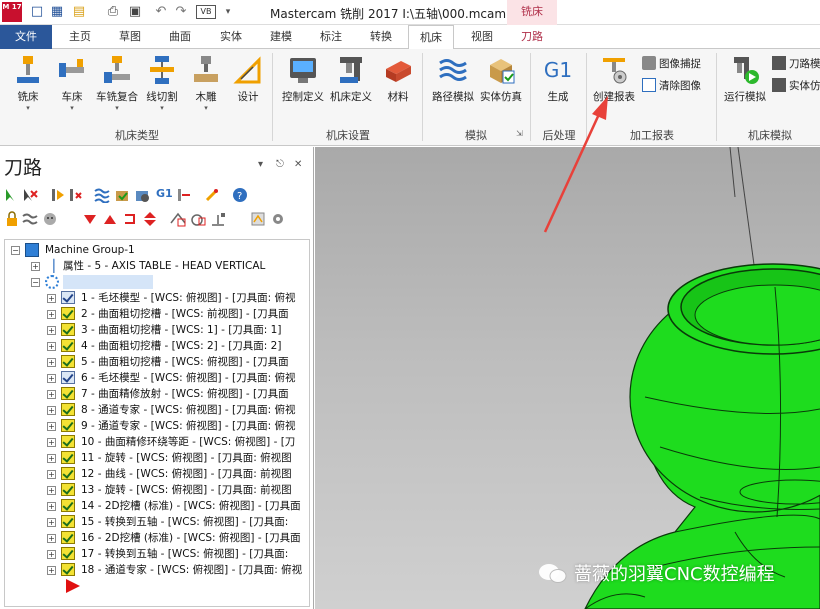  I want to click on vb-script-icon: VB, so click(206, 12).